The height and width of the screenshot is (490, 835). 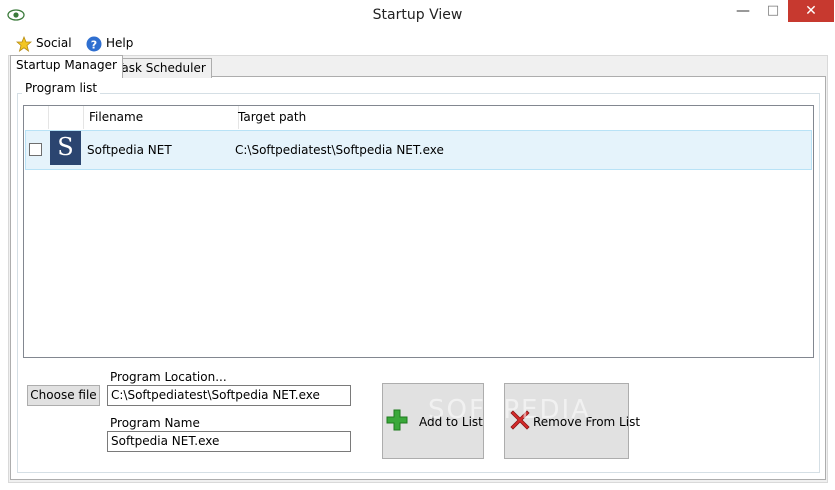 I want to click on minimize-button: —, so click(x=743, y=11).